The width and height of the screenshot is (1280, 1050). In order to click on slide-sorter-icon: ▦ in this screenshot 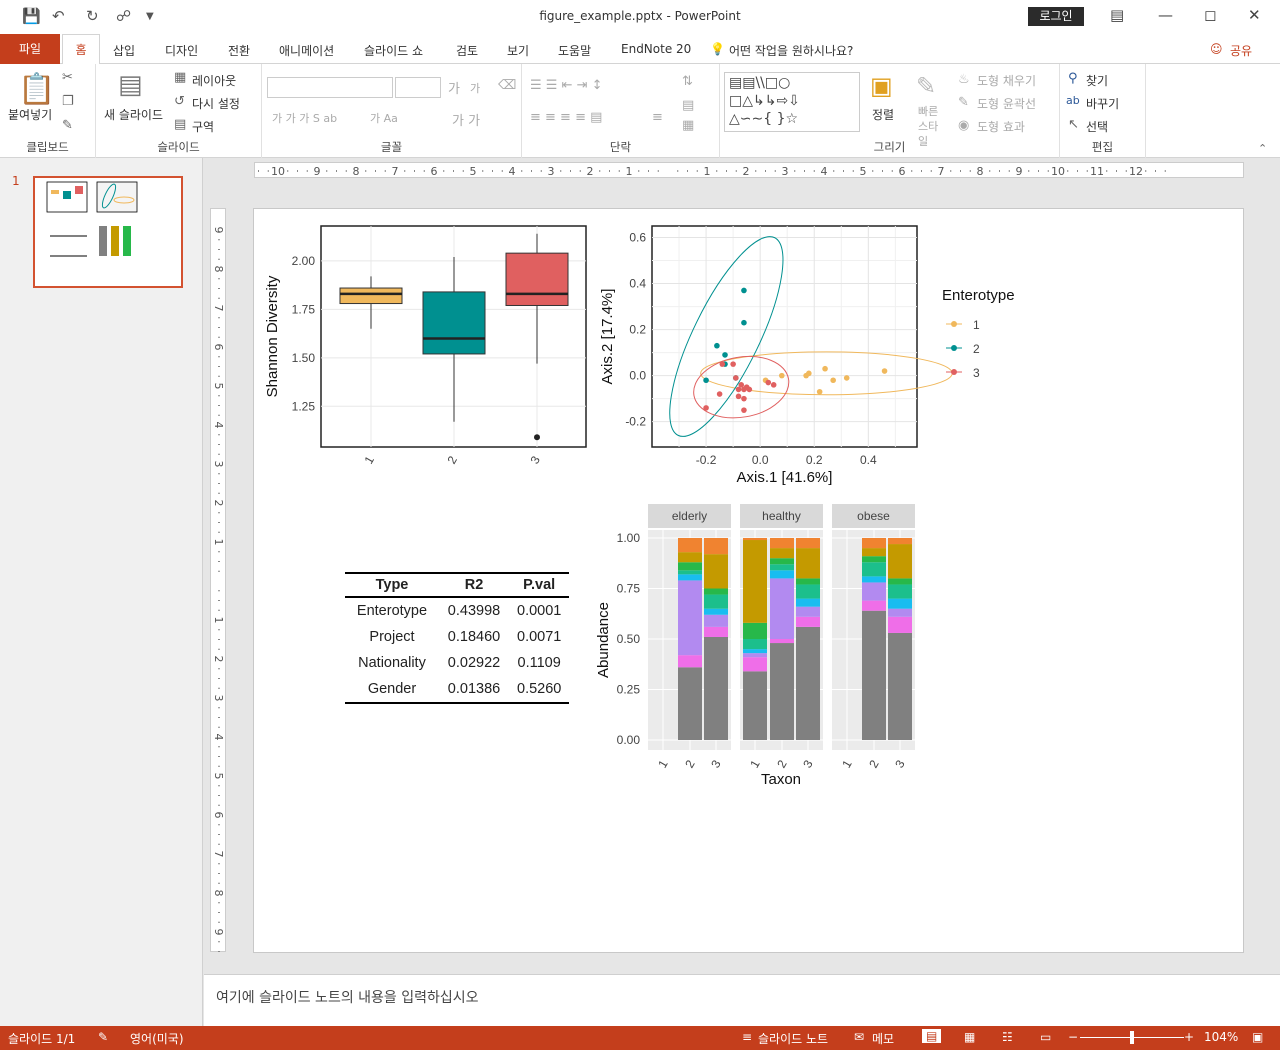, I will do `click(969, 1037)`.